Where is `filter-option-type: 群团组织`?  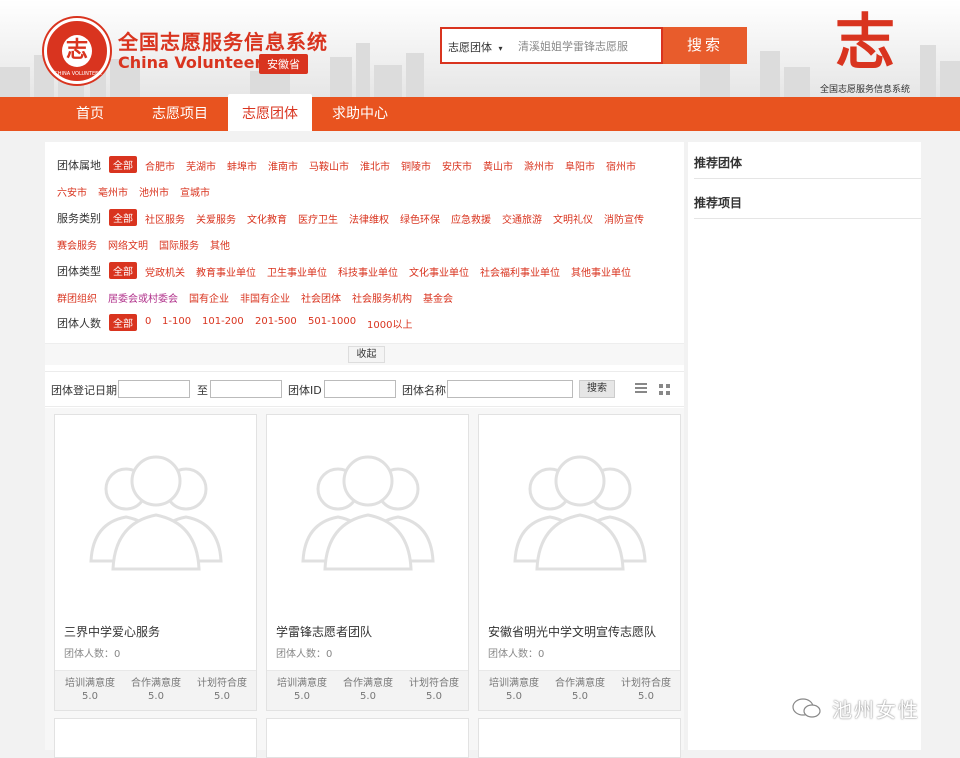
filter-option-type: 群团组织 is located at coordinates (77, 297).